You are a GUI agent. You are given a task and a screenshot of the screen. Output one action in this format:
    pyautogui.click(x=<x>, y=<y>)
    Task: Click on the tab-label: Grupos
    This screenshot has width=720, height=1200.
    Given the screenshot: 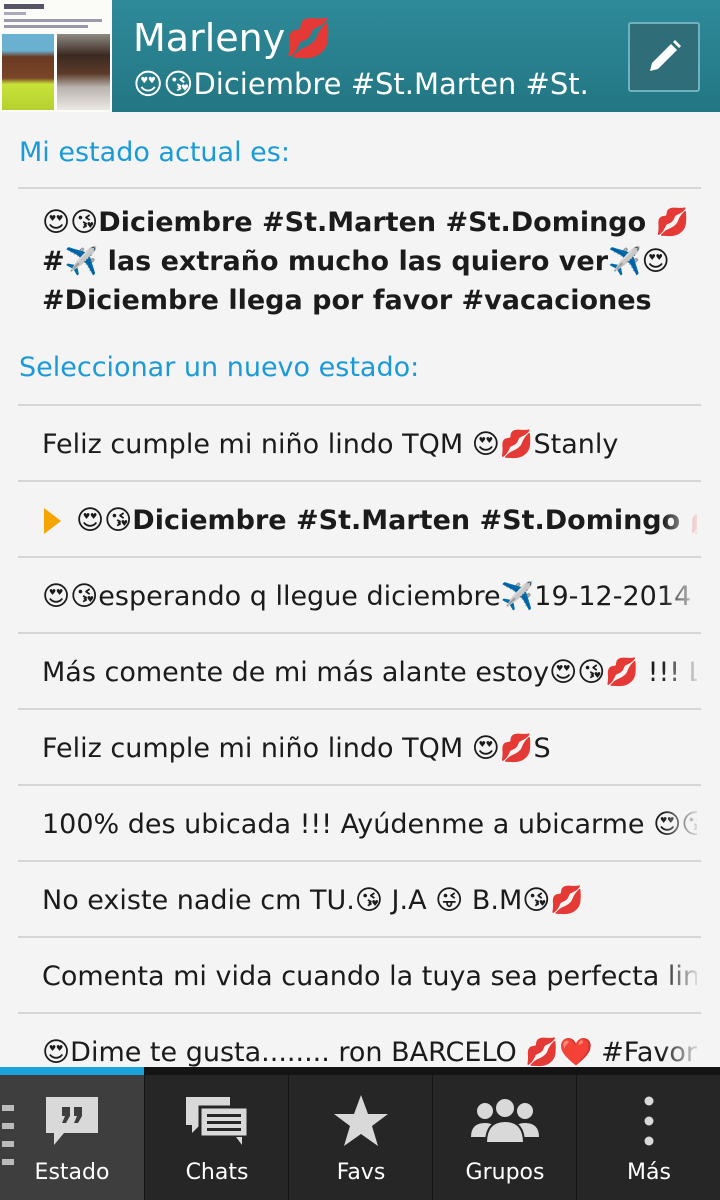 What is the action you would take?
    pyautogui.click(x=505, y=1172)
    